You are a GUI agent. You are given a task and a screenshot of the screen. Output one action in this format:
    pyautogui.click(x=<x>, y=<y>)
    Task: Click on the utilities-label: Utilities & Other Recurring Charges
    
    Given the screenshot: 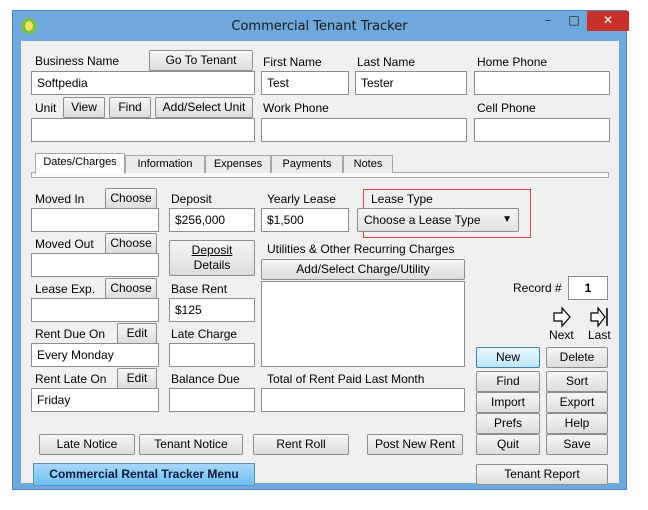 What is the action you would take?
    pyautogui.click(x=361, y=249)
    